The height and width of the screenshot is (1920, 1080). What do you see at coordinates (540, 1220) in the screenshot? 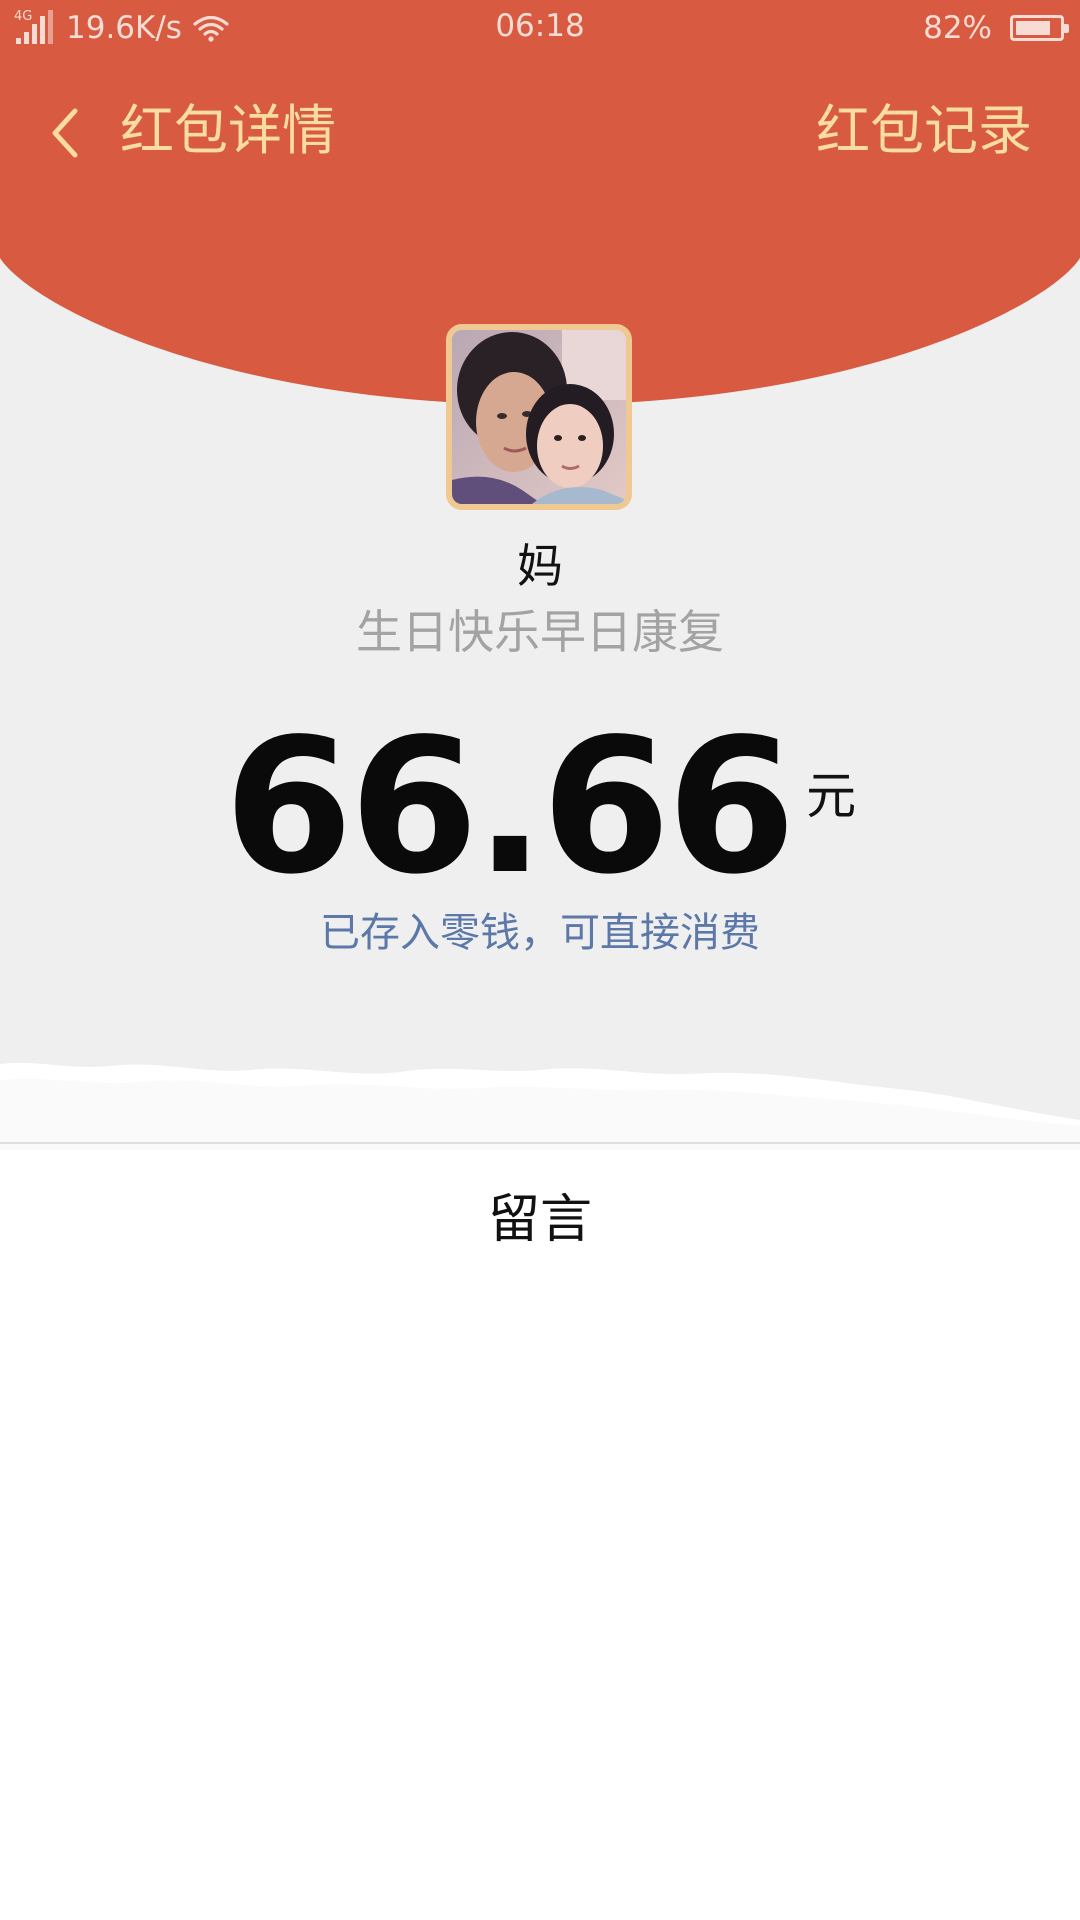
I see `leave-message-button: 留言` at bounding box center [540, 1220].